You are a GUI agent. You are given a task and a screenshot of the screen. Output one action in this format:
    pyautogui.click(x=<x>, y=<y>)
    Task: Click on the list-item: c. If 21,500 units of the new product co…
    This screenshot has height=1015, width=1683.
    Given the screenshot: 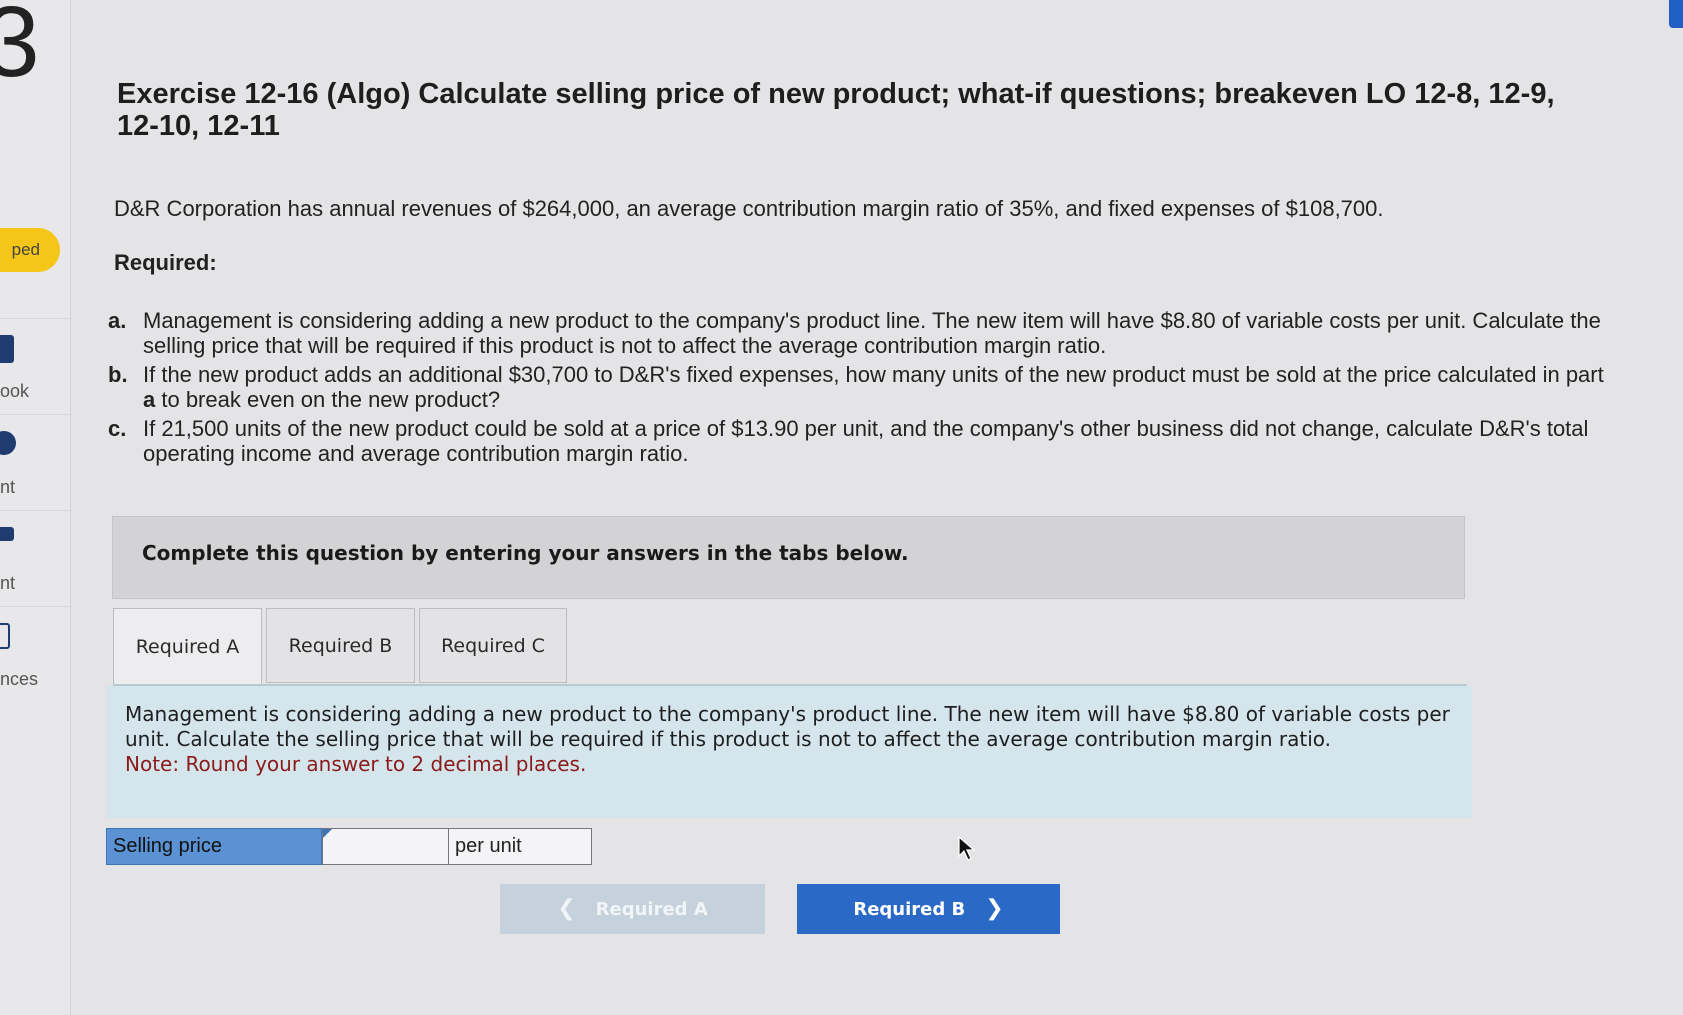 What is the action you would take?
    pyautogui.click(x=858, y=441)
    